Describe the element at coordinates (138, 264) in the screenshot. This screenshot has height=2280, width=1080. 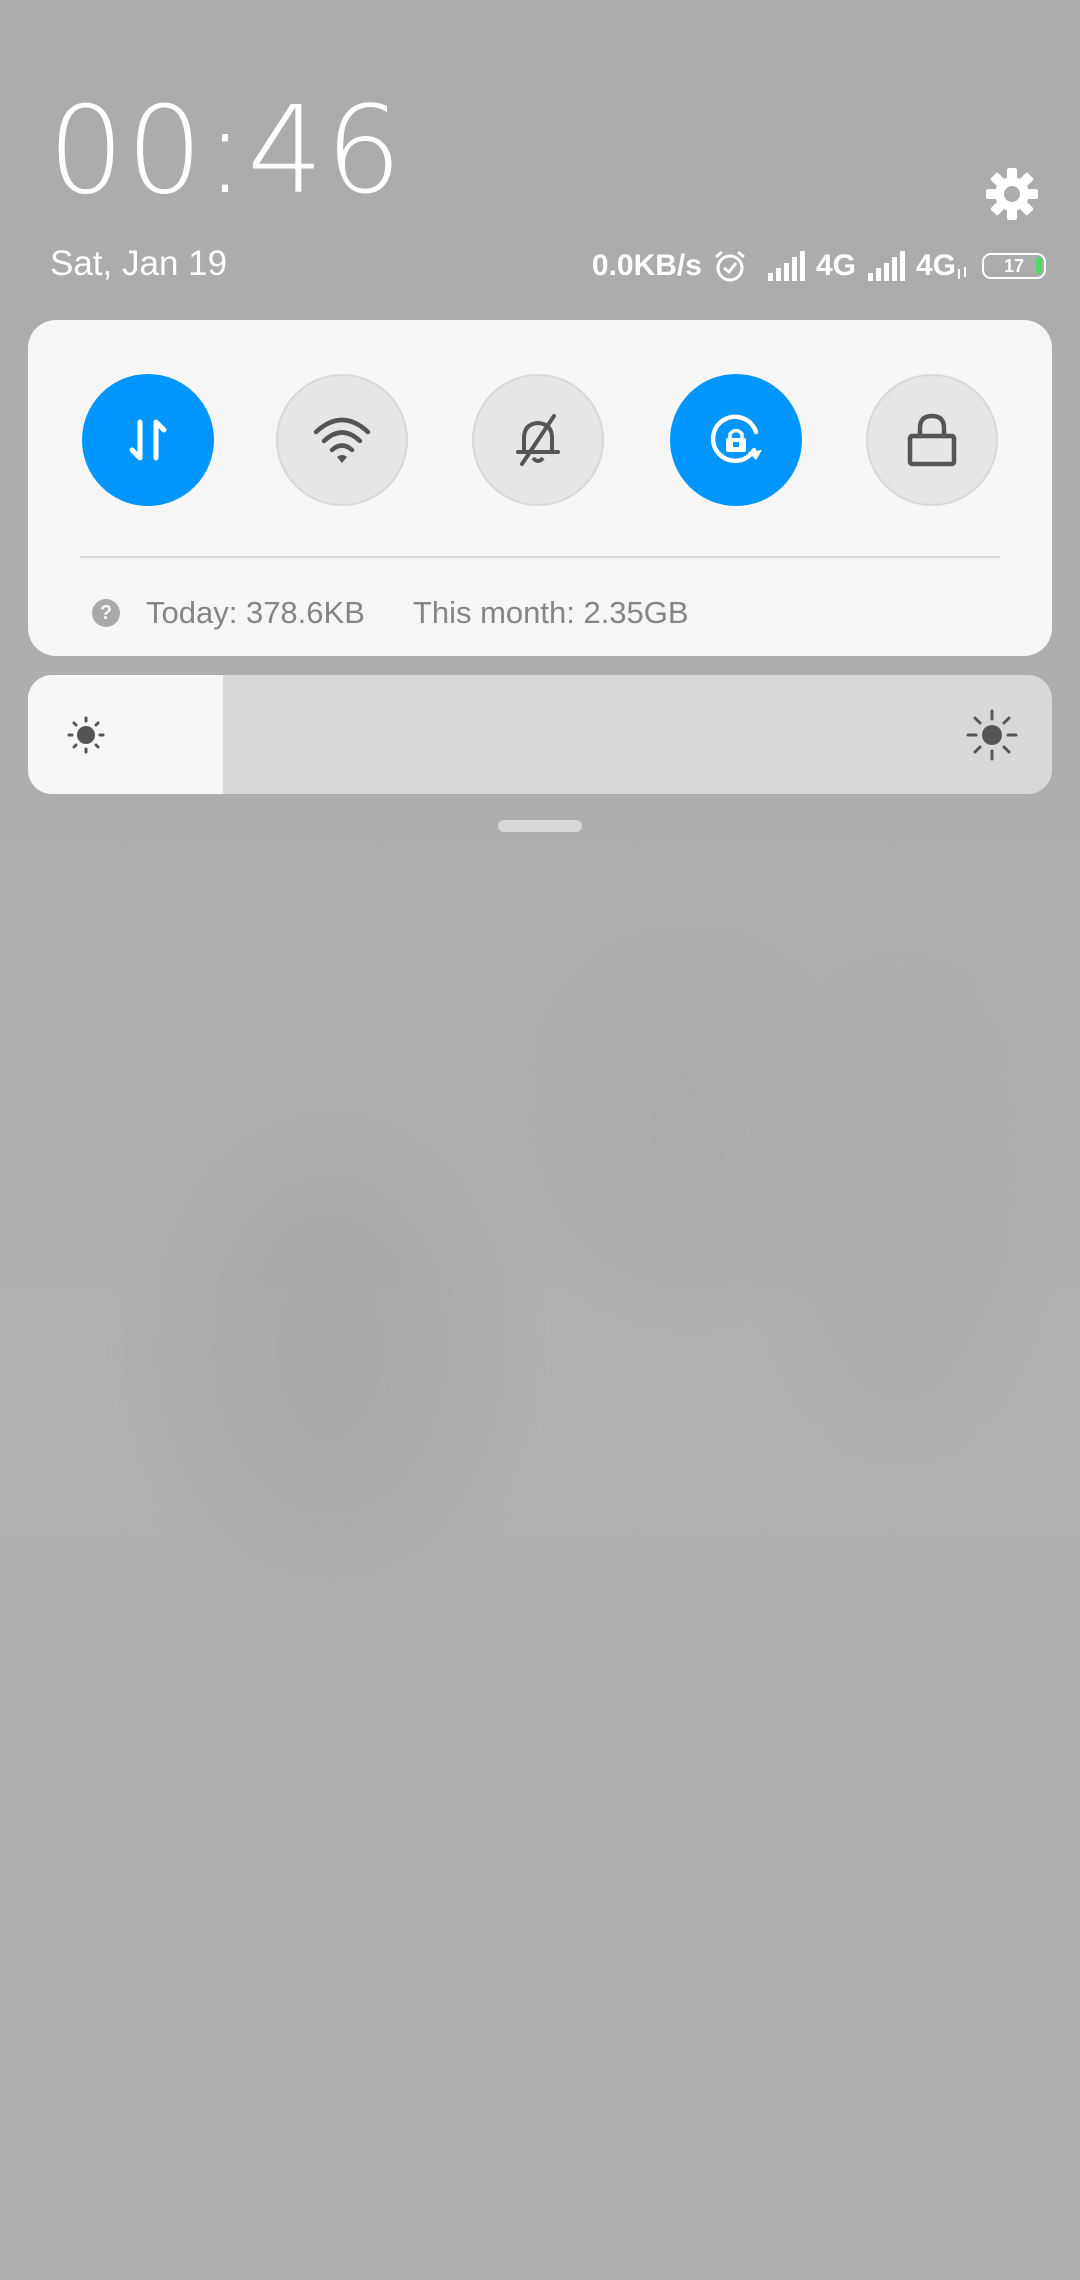
I see `date-label: Sat, Jan 19` at that location.